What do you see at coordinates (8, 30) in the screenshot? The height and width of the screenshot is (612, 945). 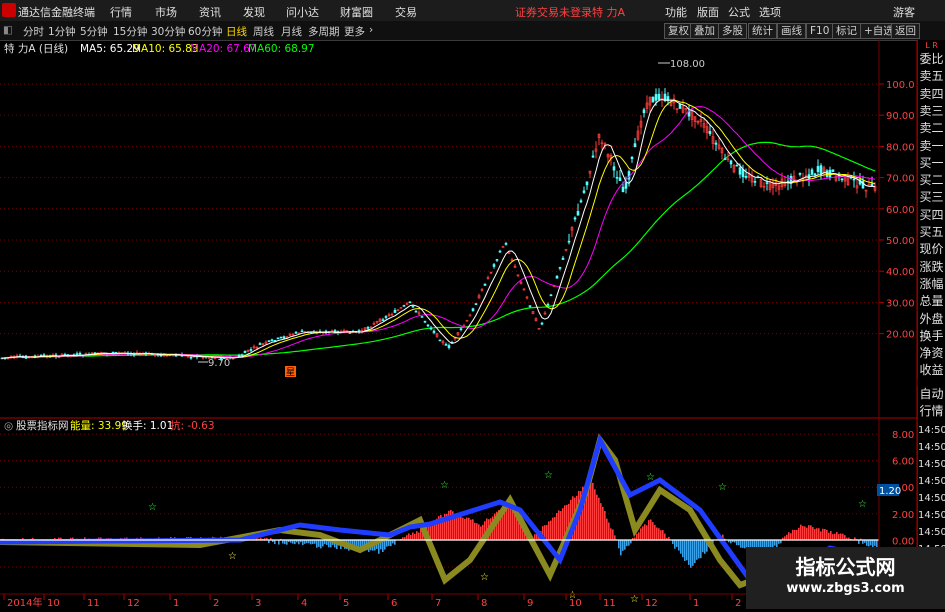 I see `toolbar-back-icon: ◧` at bounding box center [8, 30].